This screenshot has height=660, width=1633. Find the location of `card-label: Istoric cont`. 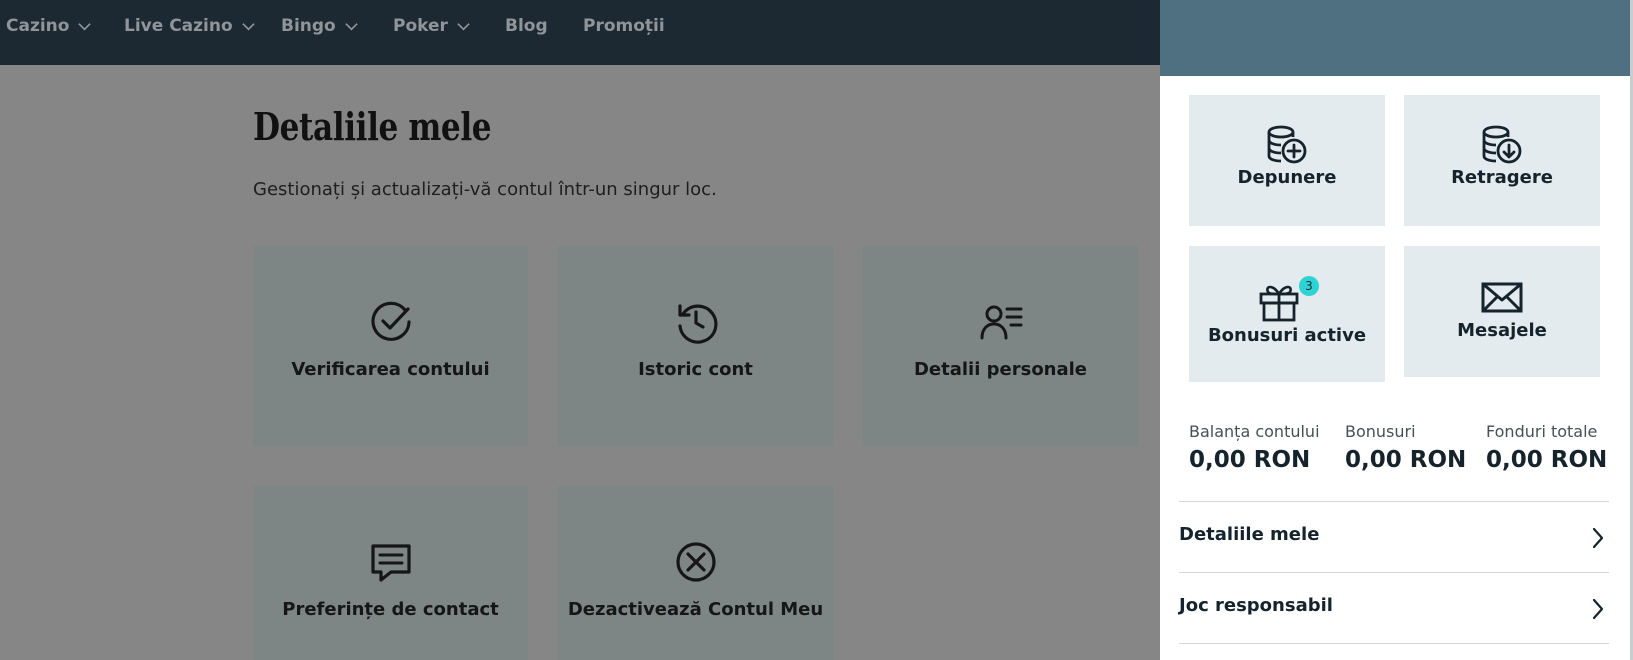

card-label: Istoric cont is located at coordinates (695, 369).